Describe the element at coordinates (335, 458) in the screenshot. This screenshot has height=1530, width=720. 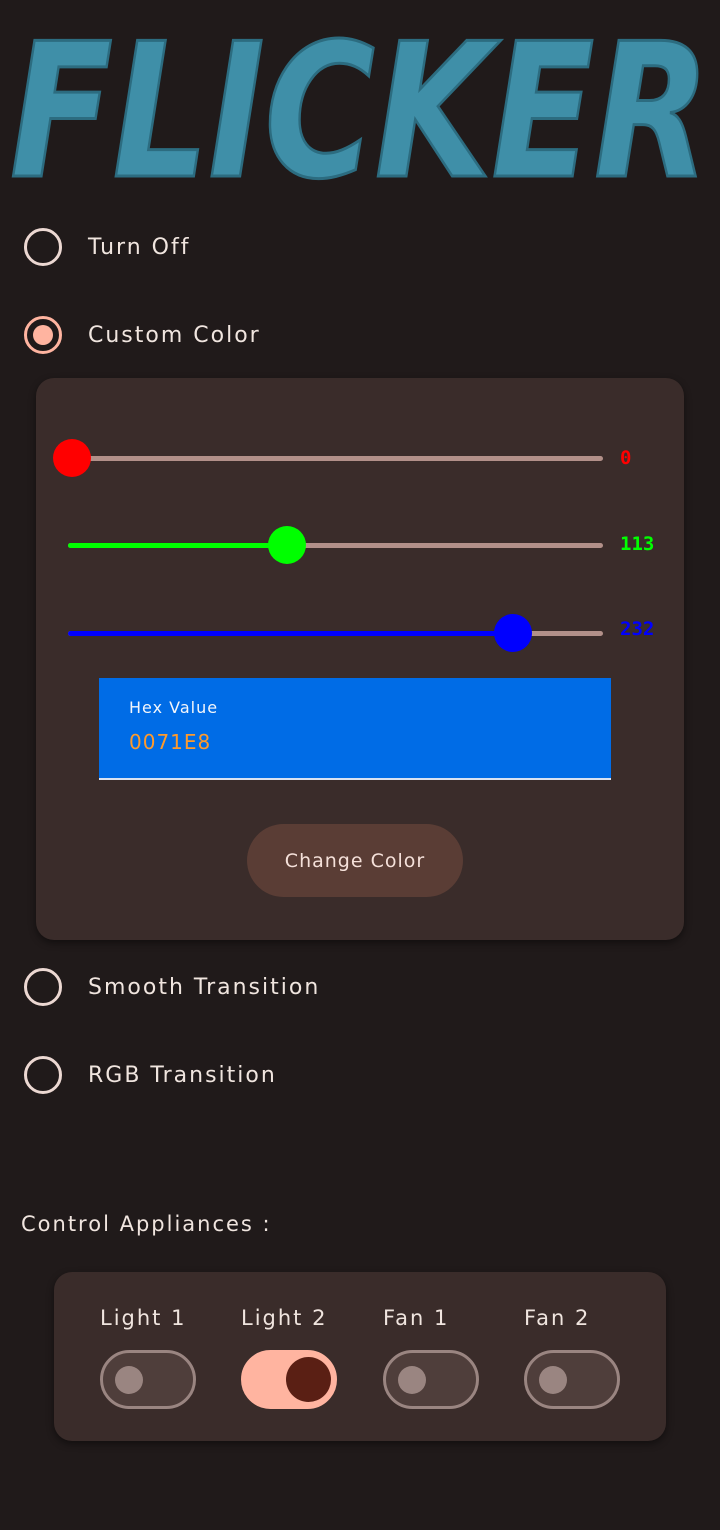
I see `red-slider-track` at that location.